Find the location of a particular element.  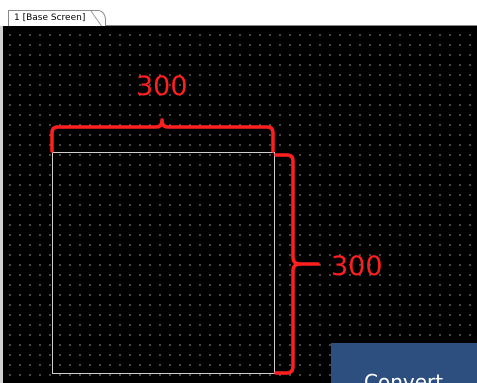

height-dimension-label: 300 is located at coordinates (357, 266).